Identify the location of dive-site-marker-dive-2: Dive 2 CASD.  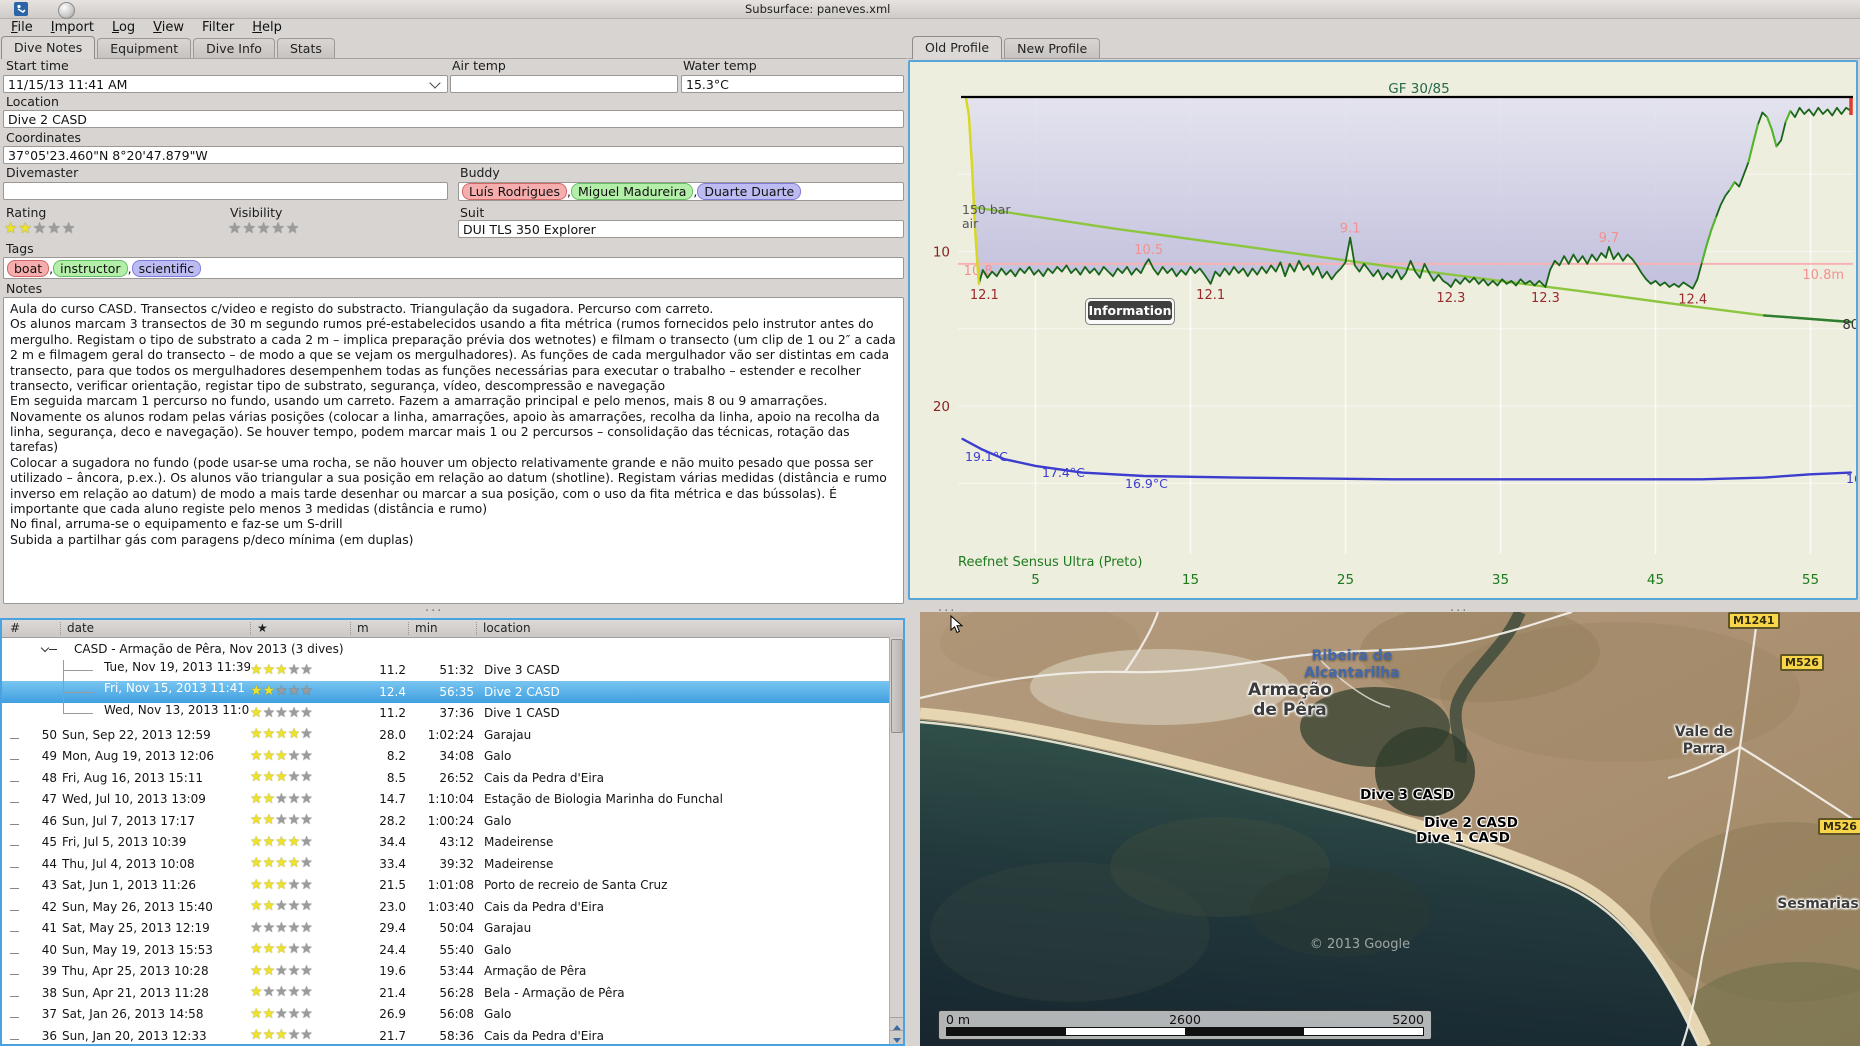
(1471, 823).